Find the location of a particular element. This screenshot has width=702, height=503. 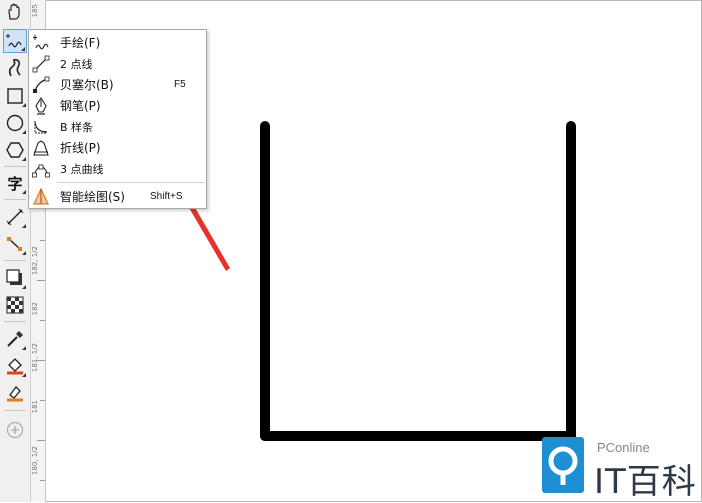

drawn-line-left is located at coordinates (265, 281).